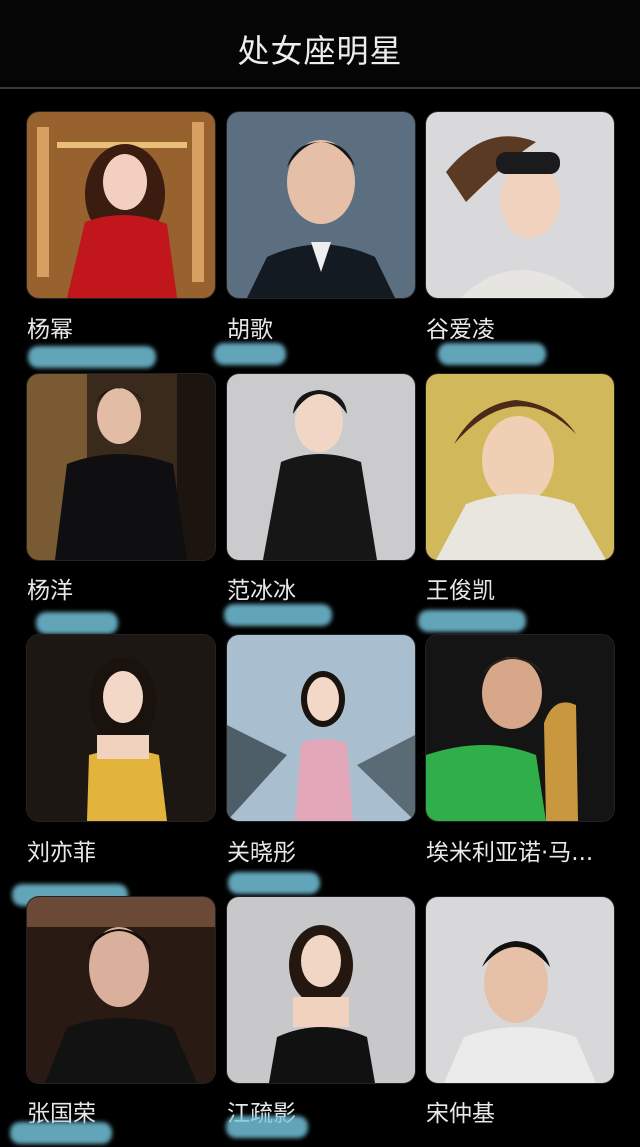 The height and width of the screenshot is (1147, 640). I want to click on celebrity-card-yang-yang, so click(121, 467).